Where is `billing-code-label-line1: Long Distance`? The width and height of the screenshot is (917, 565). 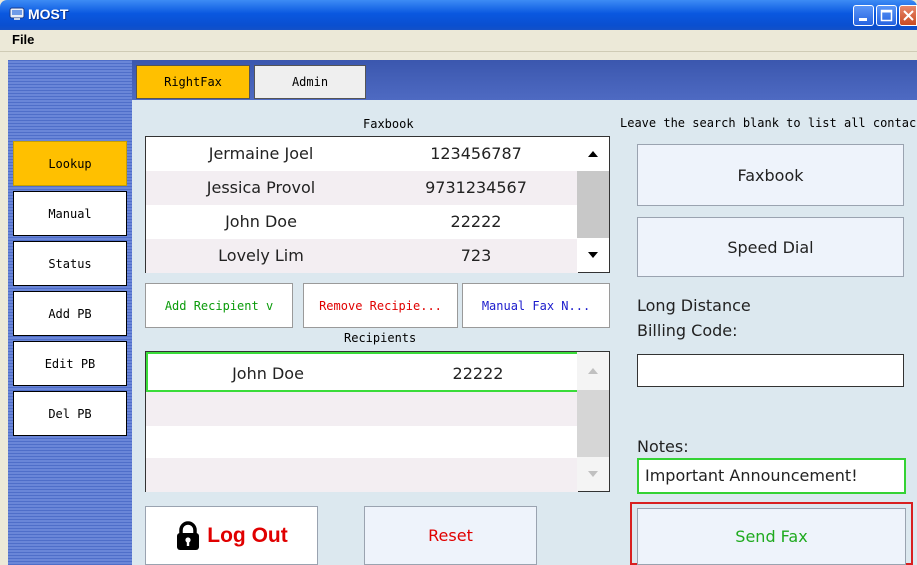
billing-code-label-line1: Long Distance is located at coordinates (694, 305).